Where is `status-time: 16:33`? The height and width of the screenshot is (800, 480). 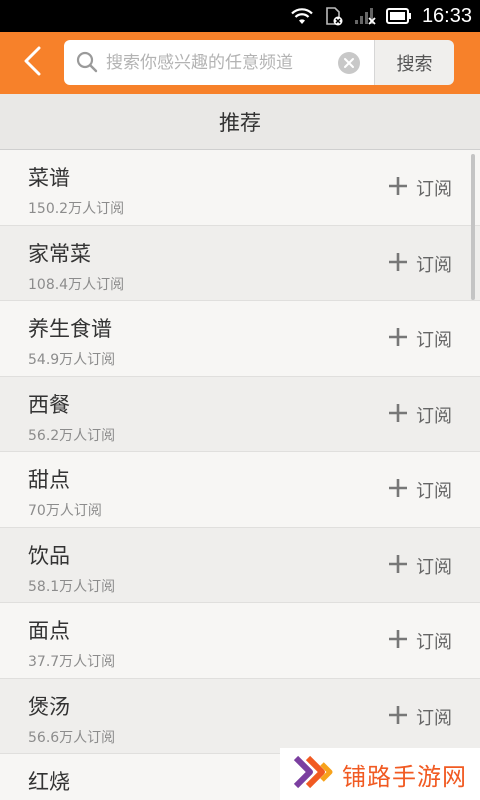
status-time: 16:33 is located at coordinates (446, 15).